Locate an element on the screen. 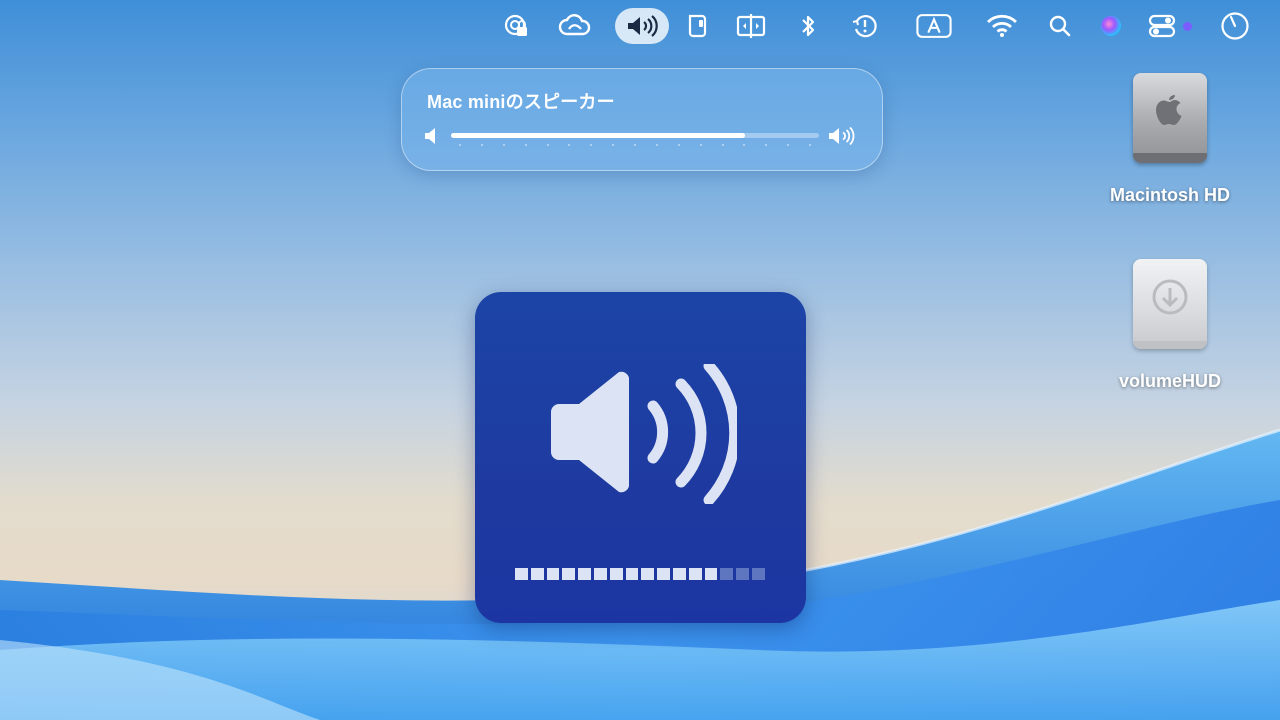 This screenshot has width=1280, height=720. volume-hud is located at coordinates (640, 457).